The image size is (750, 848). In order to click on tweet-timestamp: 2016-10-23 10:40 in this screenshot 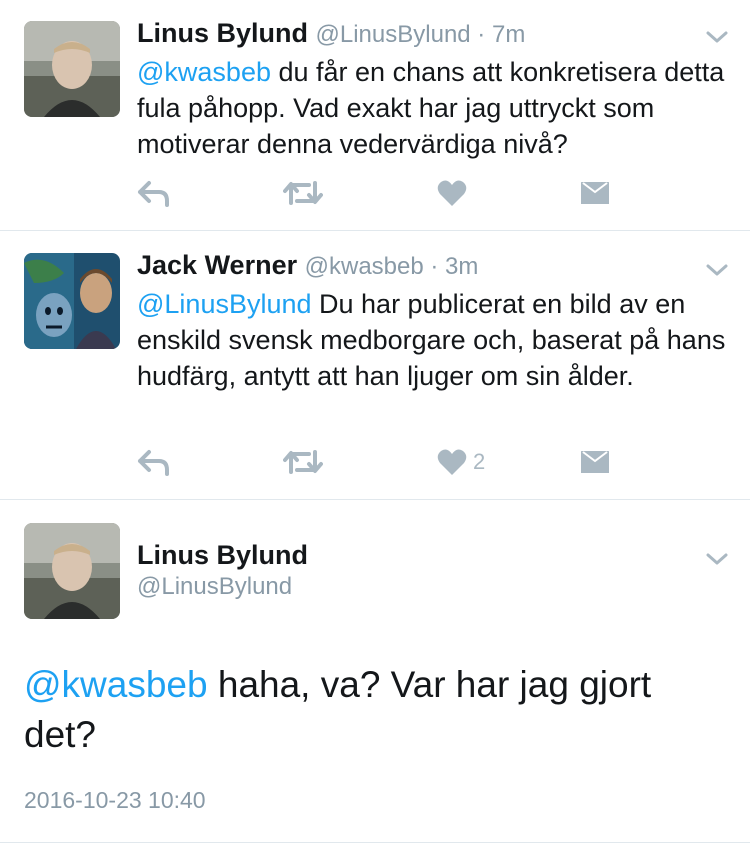, I will do `click(115, 800)`.